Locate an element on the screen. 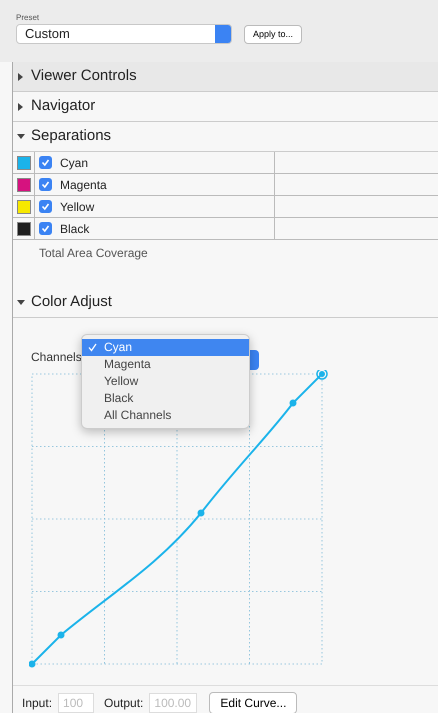 Image resolution: width=438 pixels, height=713 pixels. output-label: Output: is located at coordinates (124, 703).